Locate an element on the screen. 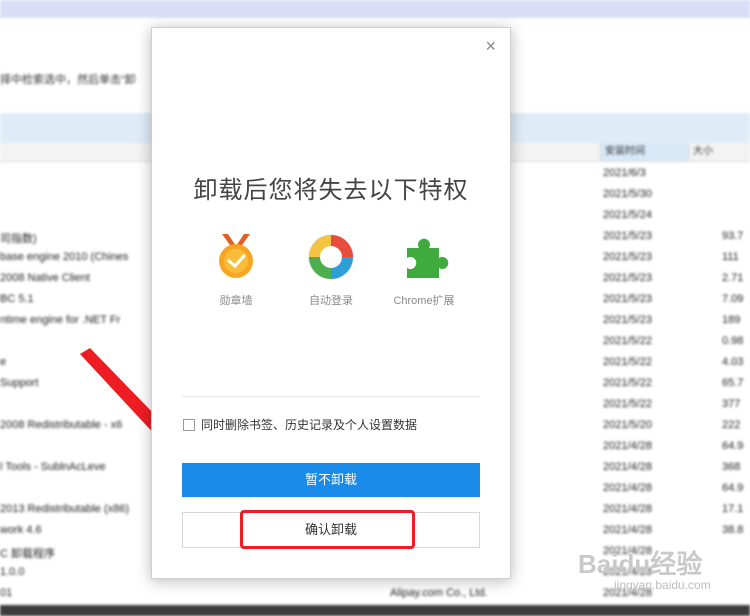 This screenshot has width=750, height=616. table-cell-name: 2008 Native Client is located at coordinates (45, 278).